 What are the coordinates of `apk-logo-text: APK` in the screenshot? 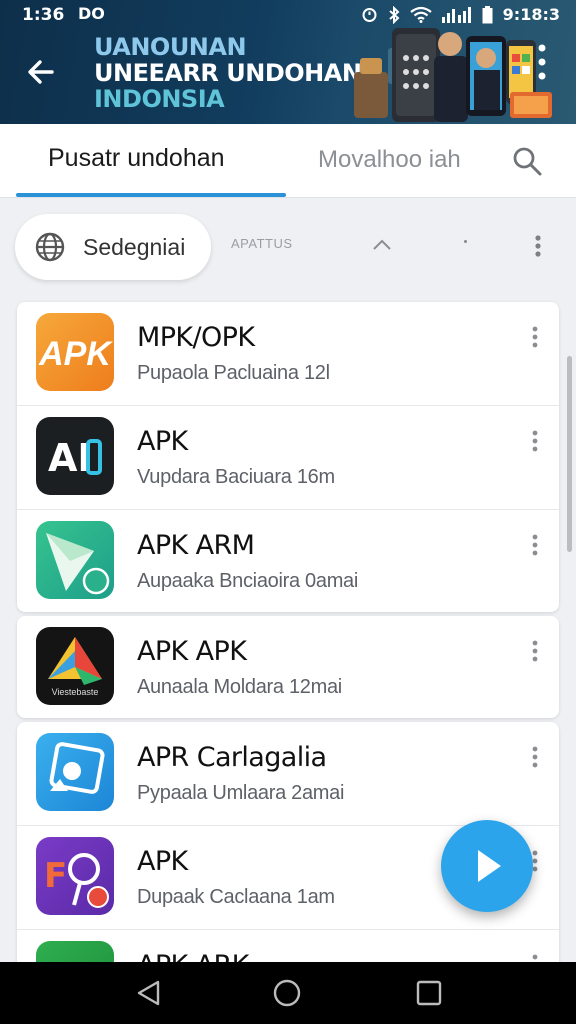 It's located at (75, 354).